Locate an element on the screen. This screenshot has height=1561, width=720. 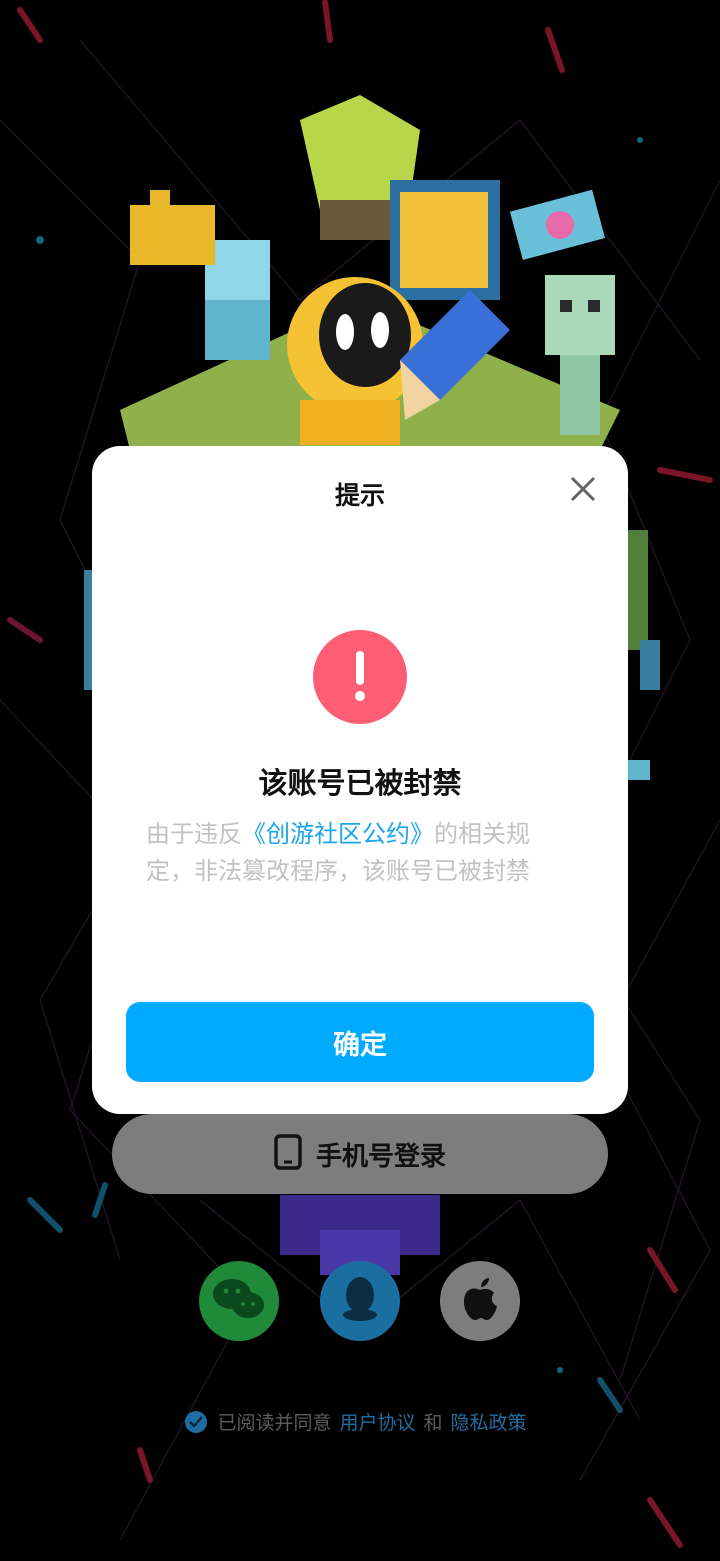
community-rules-link: 《创游社区公约》 is located at coordinates (338, 834).